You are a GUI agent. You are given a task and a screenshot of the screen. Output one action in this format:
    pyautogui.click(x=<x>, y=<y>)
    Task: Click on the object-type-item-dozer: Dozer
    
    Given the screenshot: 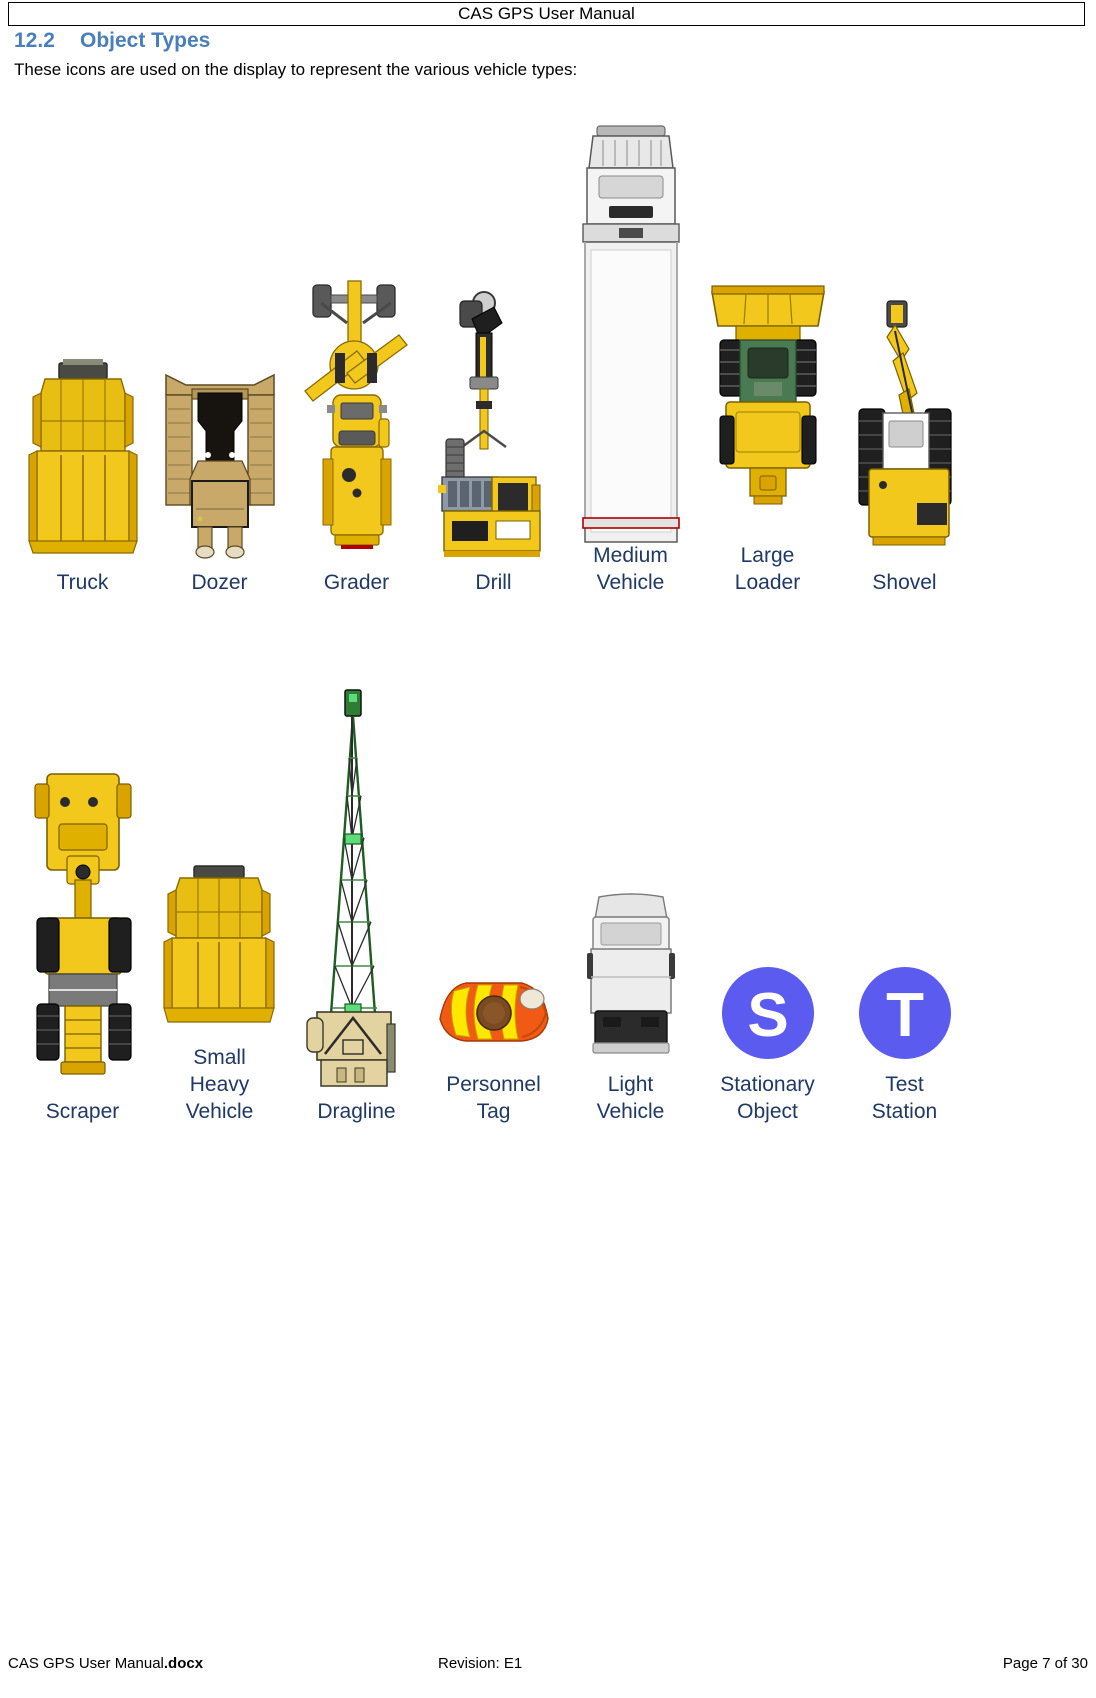 What is the action you would take?
    pyautogui.click(x=219, y=357)
    